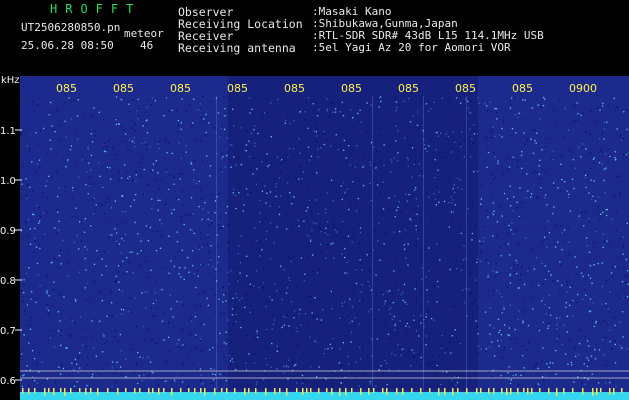 The image size is (629, 400). Describe the element at coordinates (8, 281) in the screenshot. I see `y-tick-label: 0.8` at that location.